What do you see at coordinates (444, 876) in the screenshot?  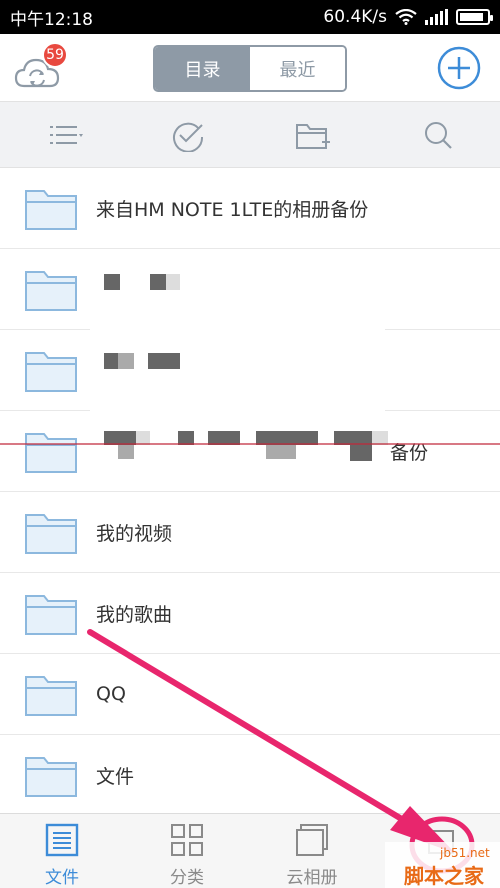 I see `watermark-name: 脚本之家` at bounding box center [444, 876].